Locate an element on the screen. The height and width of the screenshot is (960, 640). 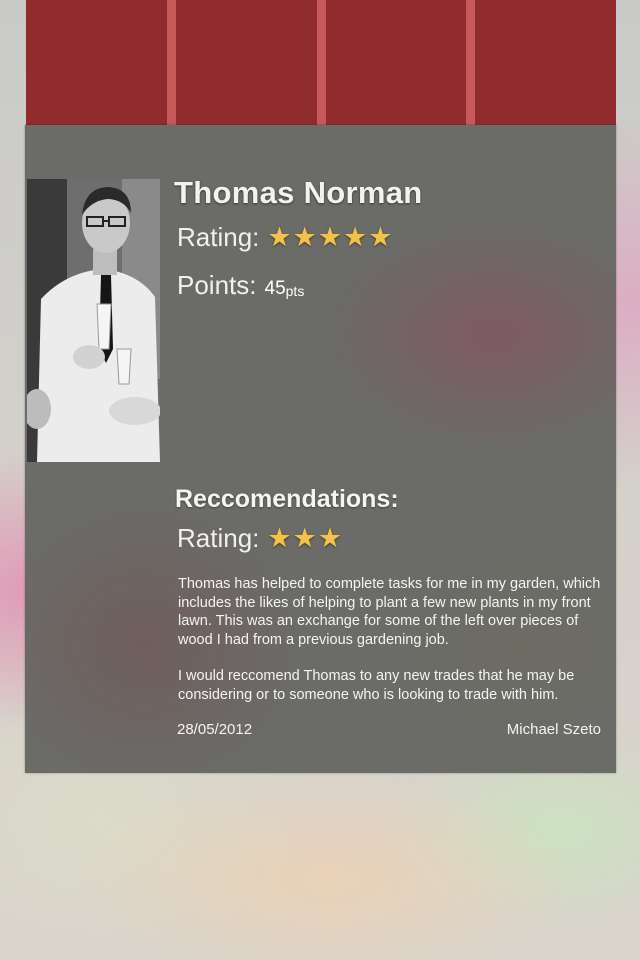
profile-rating-stars: ★ ★ ★ ★ ★ is located at coordinates (330, 237).